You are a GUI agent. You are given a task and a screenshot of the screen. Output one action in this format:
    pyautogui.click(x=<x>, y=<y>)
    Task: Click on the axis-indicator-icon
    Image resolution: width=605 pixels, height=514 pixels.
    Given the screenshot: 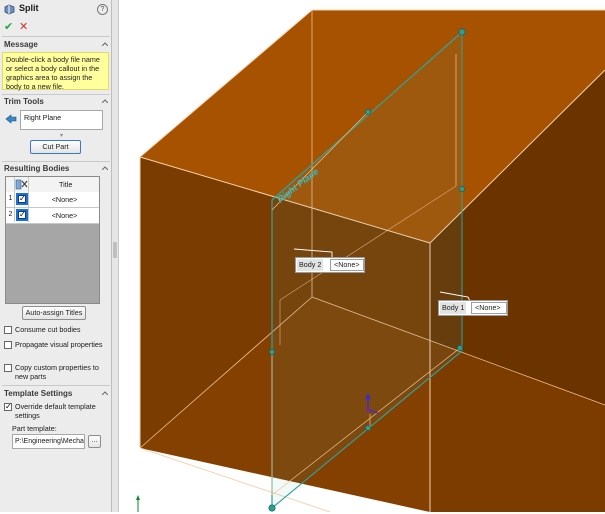 What is the action you would take?
    pyautogui.click(x=138, y=503)
    